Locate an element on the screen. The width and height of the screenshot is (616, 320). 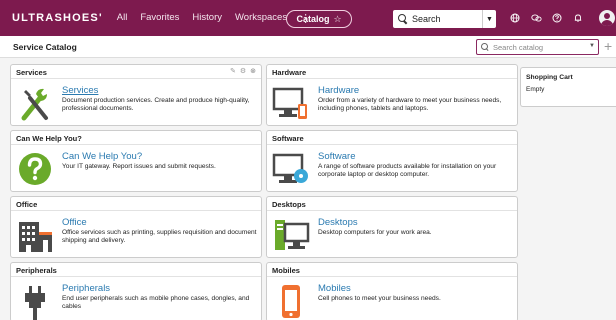
nav-item-history: History is located at coordinates (207, 18).